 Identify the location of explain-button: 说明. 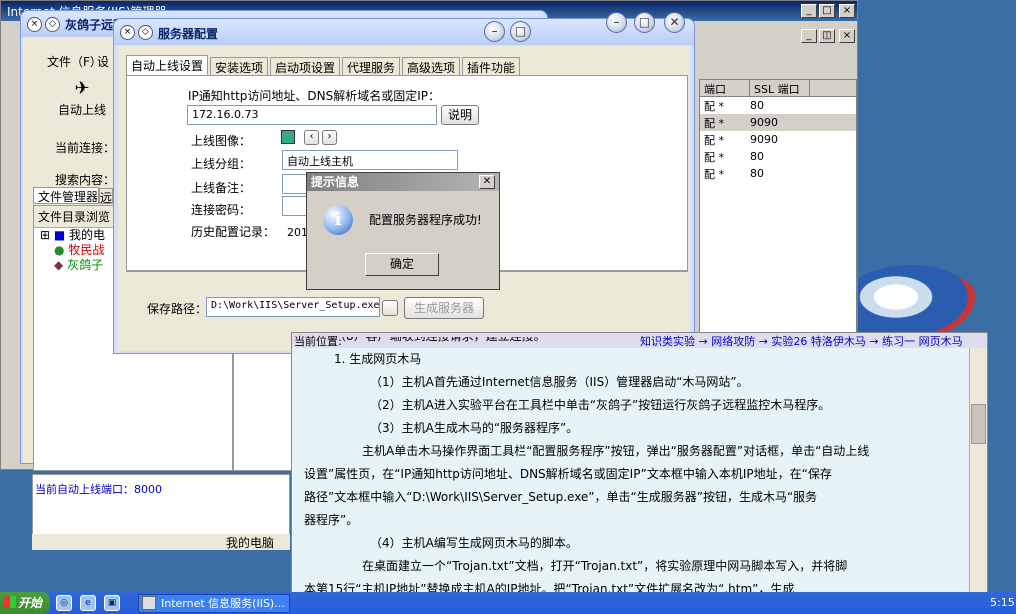
(460, 115).